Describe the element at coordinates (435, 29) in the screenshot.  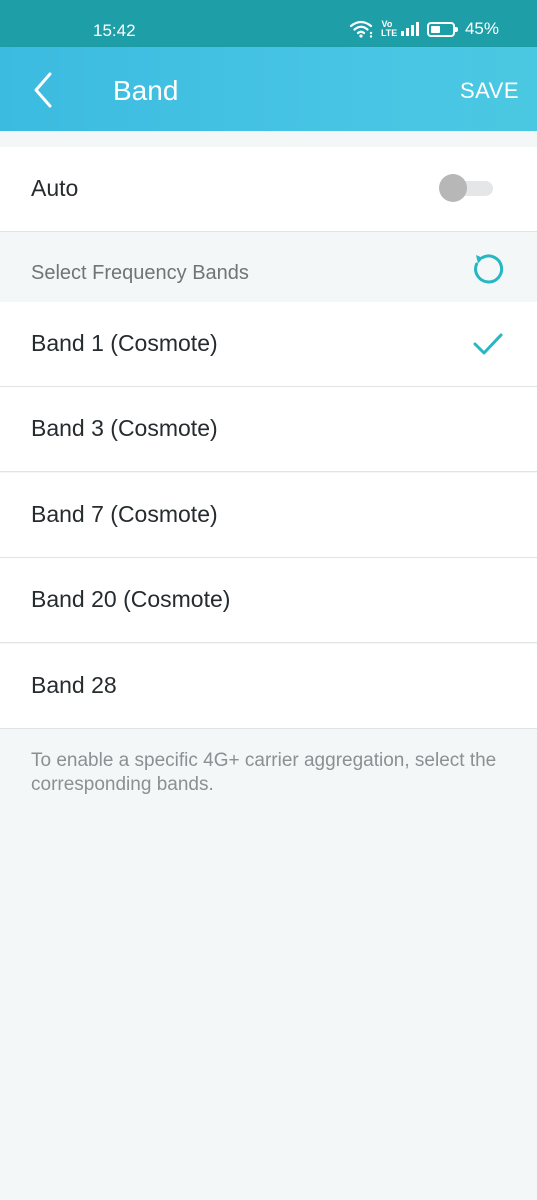
I see `battery-fill` at that location.